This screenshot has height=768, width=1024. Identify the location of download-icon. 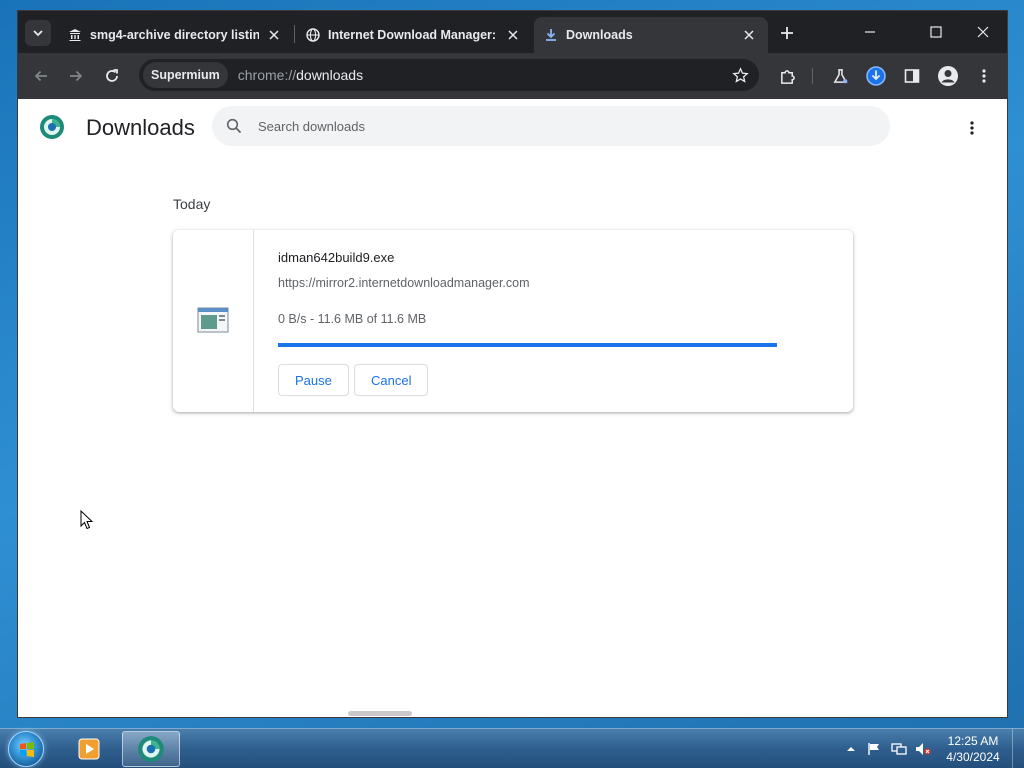
(551, 35).